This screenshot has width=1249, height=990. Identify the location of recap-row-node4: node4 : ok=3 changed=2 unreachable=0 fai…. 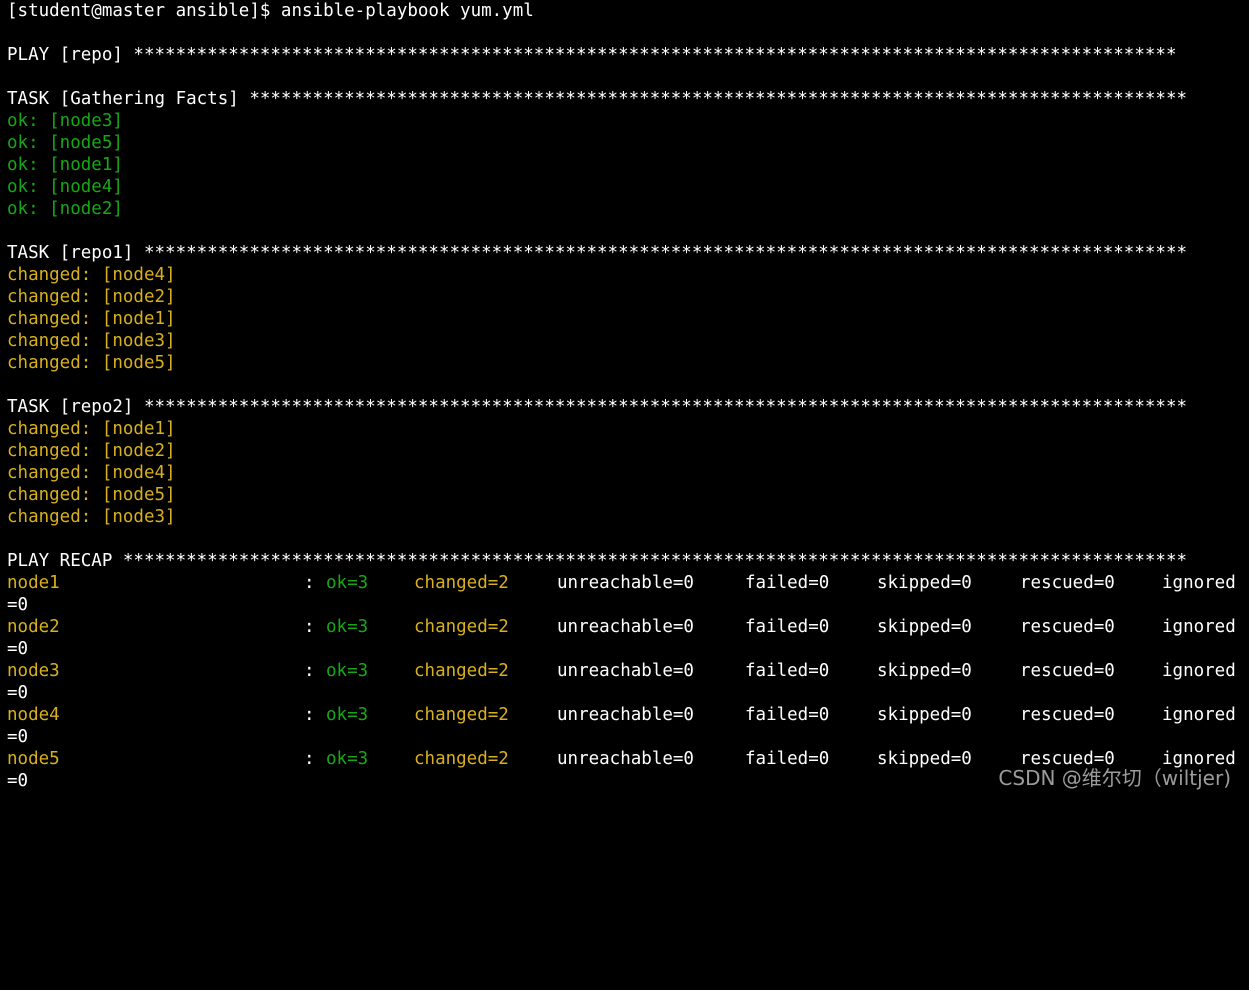
(627, 715).